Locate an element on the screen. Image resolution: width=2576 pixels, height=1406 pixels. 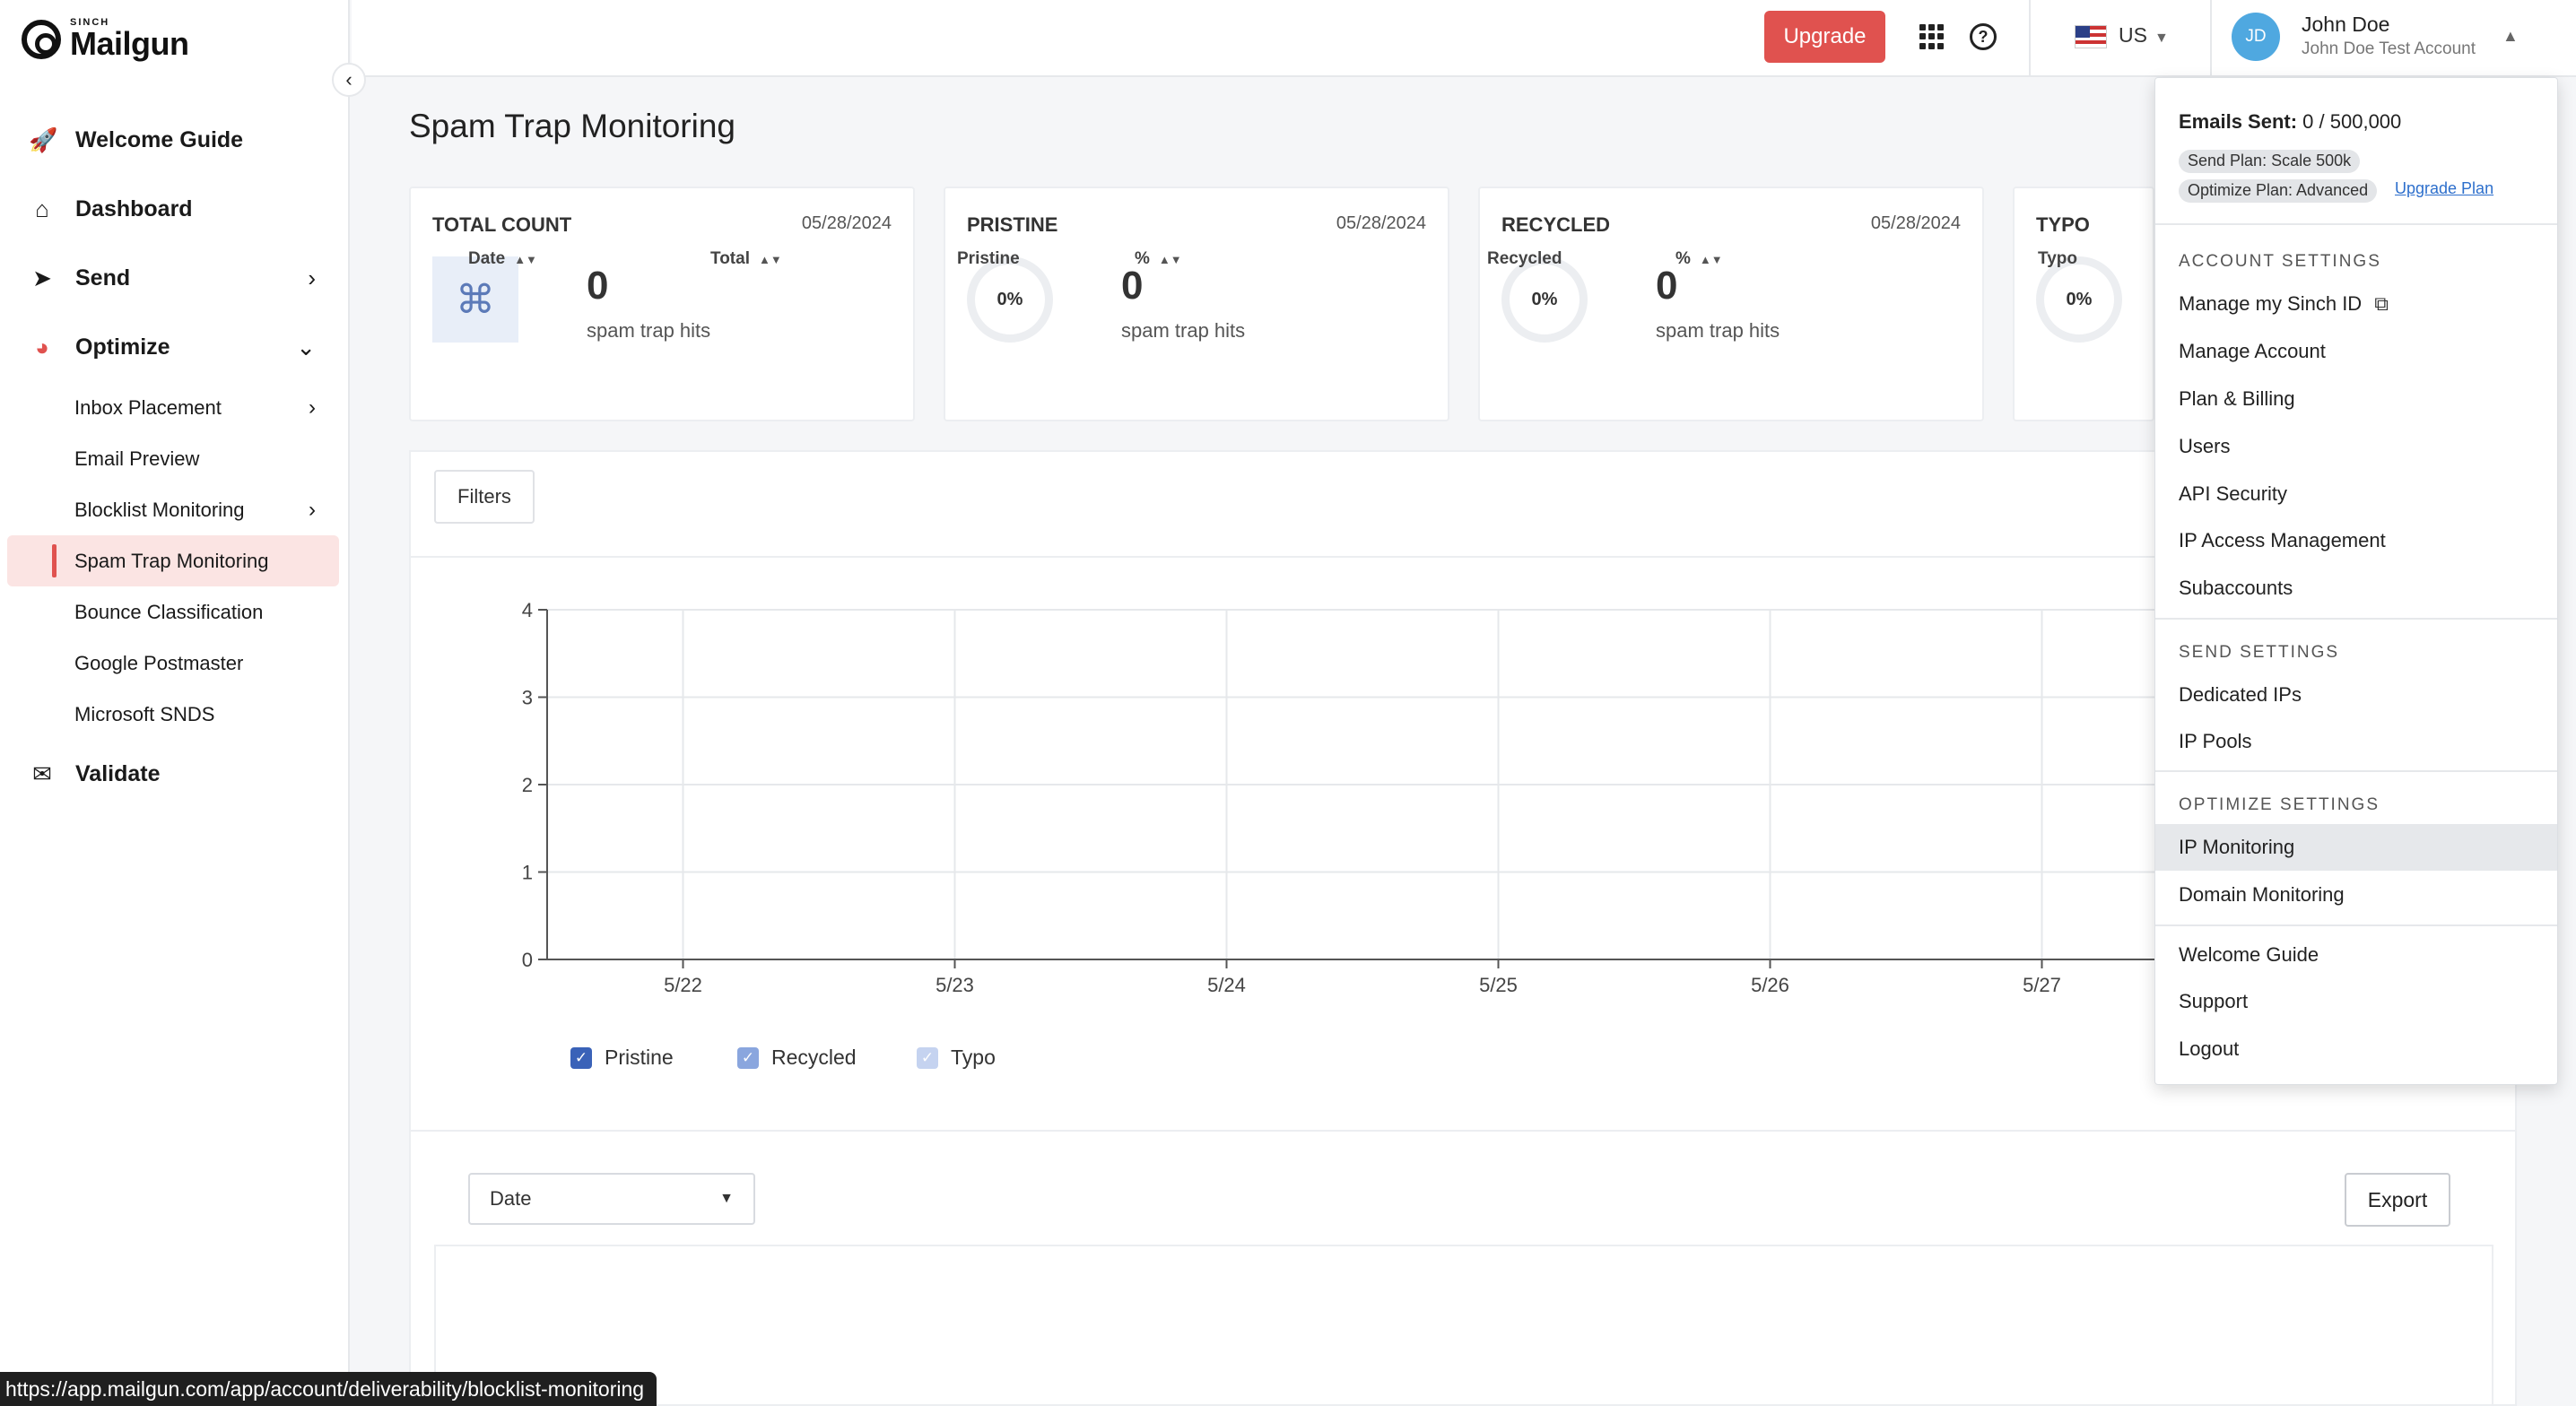
card-date: 05/28/2024 is located at coordinates (846, 223).